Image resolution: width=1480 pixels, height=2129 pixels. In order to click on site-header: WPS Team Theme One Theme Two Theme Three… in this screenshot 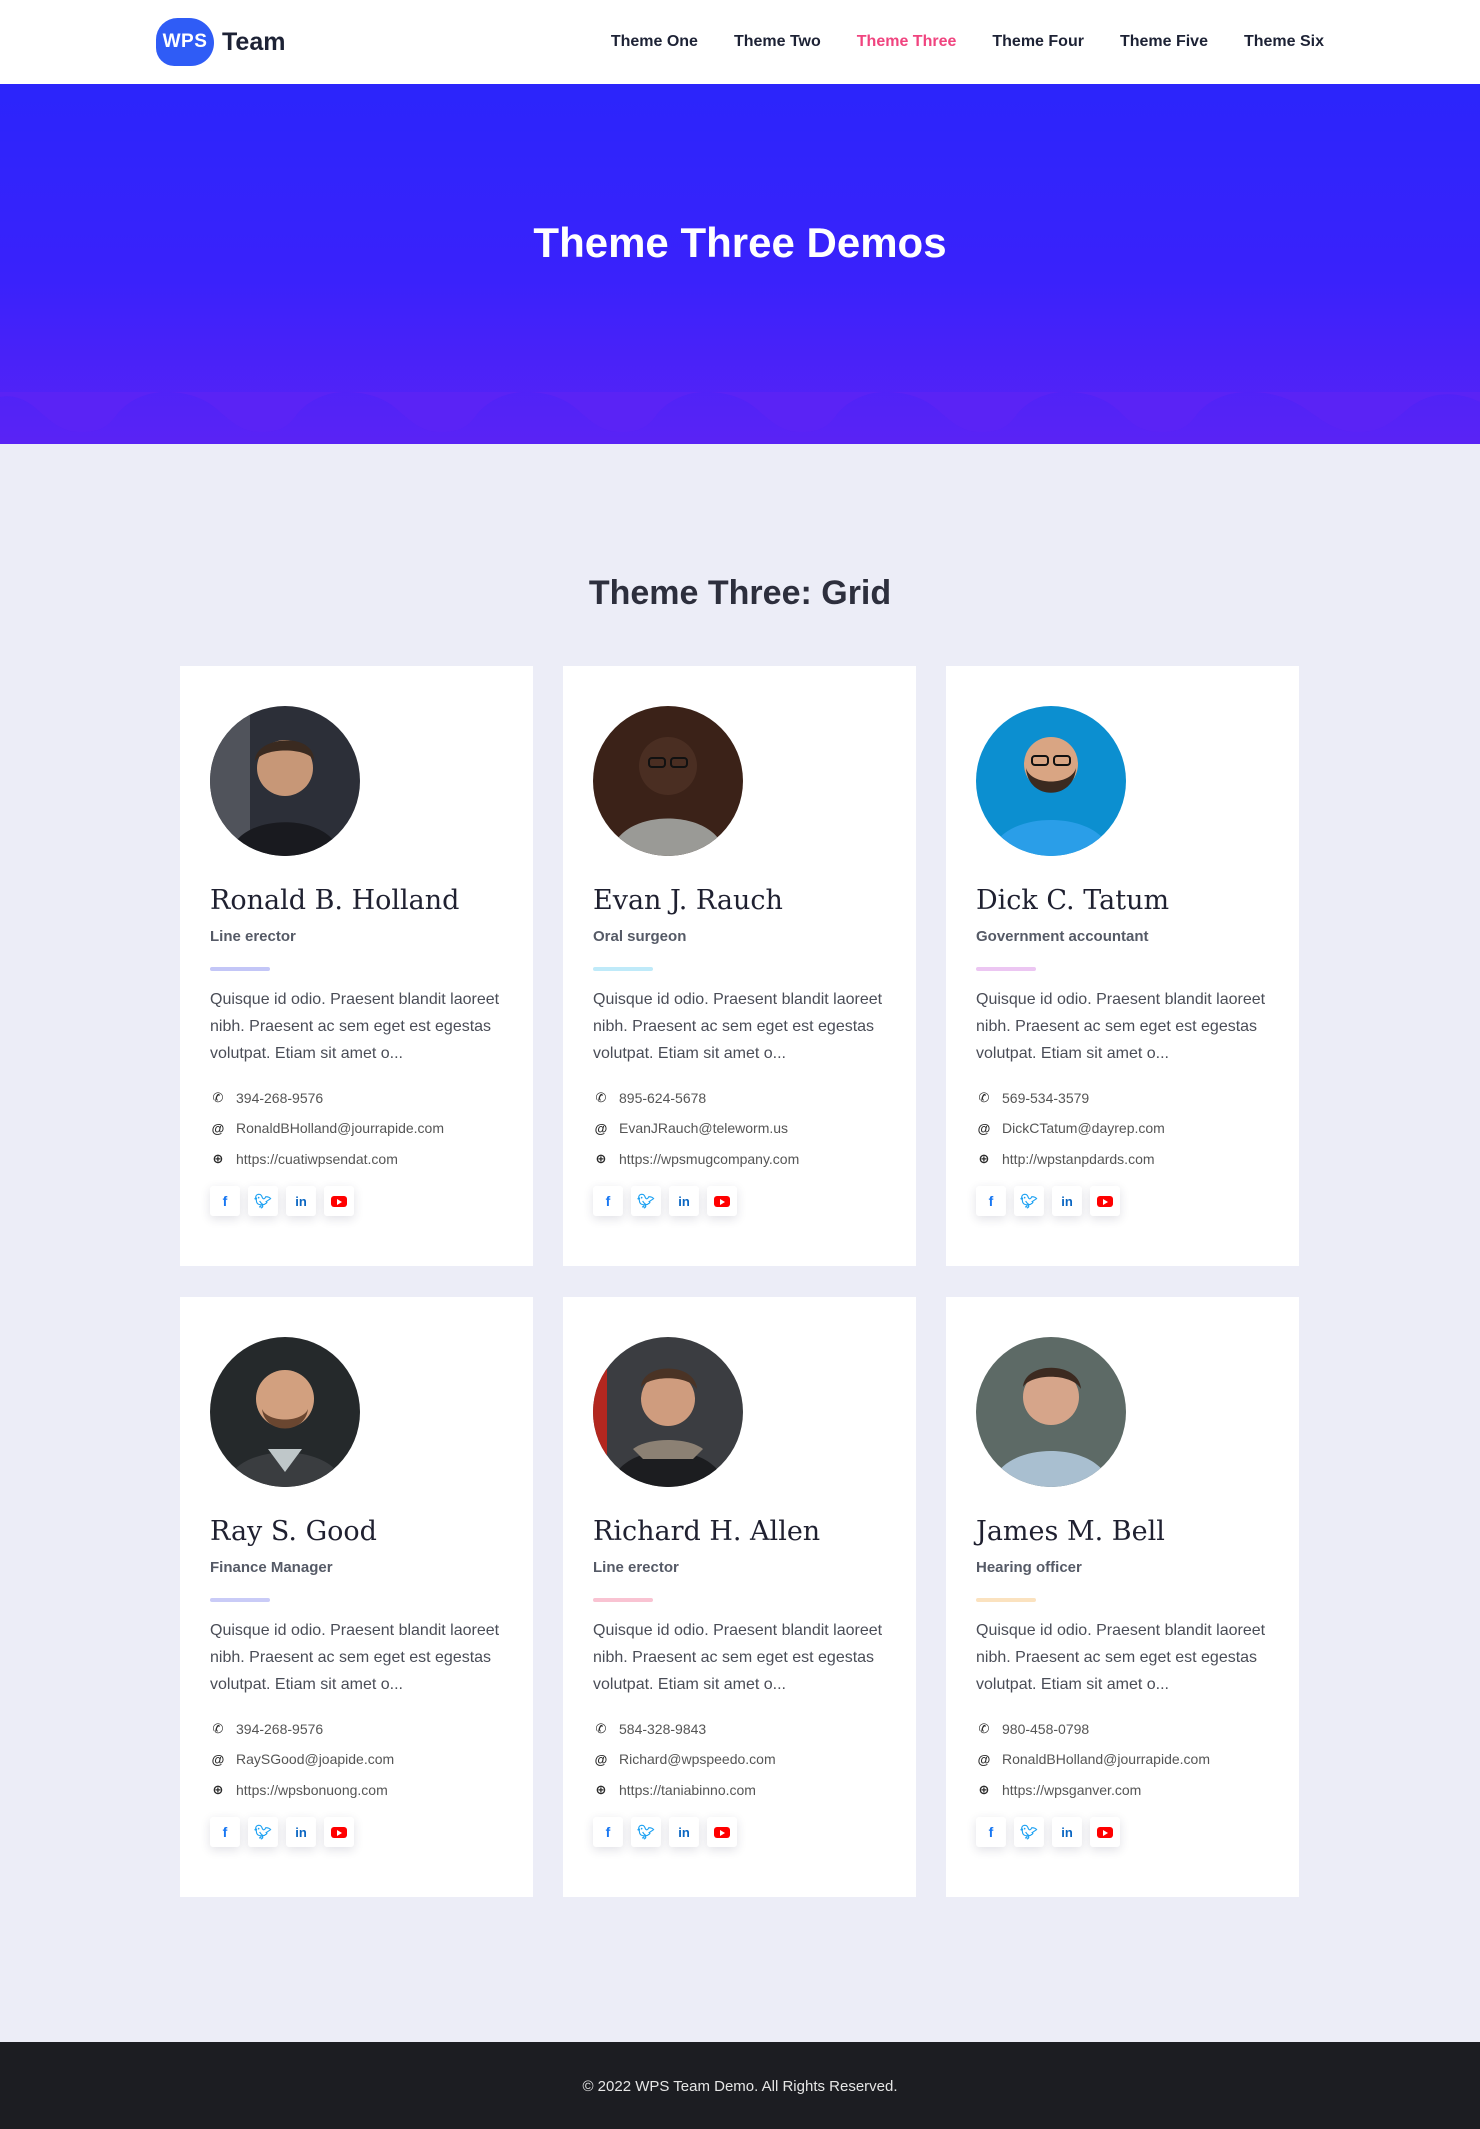, I will do `click(740, 42)`.